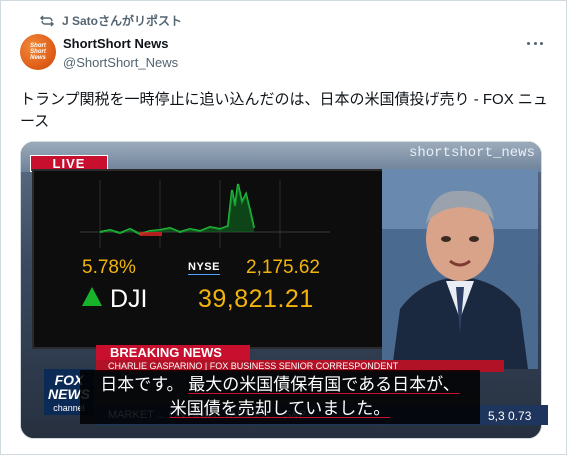  Describe the element at coordinates (205, 214) in the screenshot. I see `stock-mini-chart` at that location.